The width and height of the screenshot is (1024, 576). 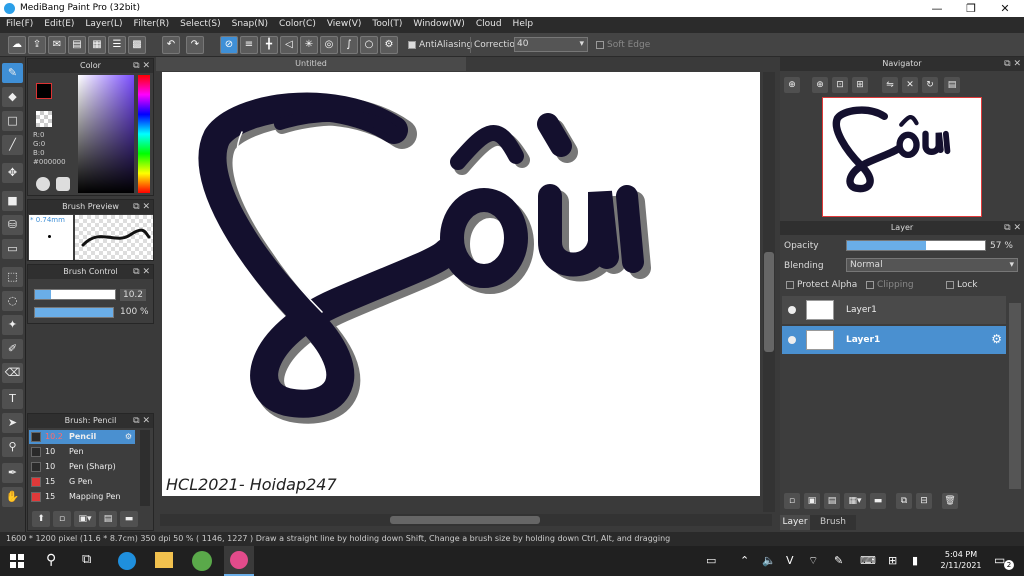 What do you see at coordinates (171, 45) in the screenshot?
I see `undo-icon: ↶` at bounding box center [171, 45].